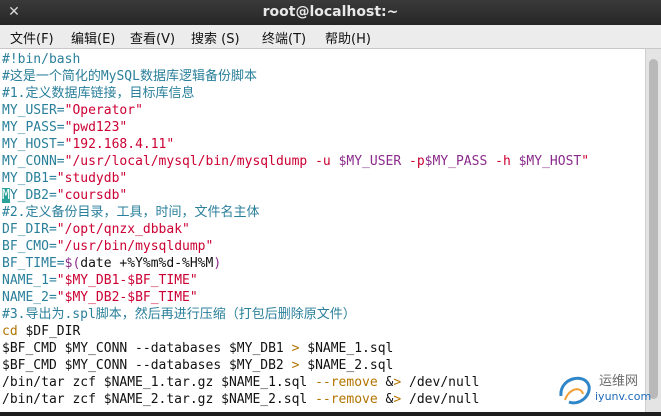 Image resolution: width=661 pixels, height=416 pixels. Describe the element at coordinates (147, 365) in the screenshot. I see `code-token: $BF_CMD $MY_CONN --databases $MY_DB2` at that location.